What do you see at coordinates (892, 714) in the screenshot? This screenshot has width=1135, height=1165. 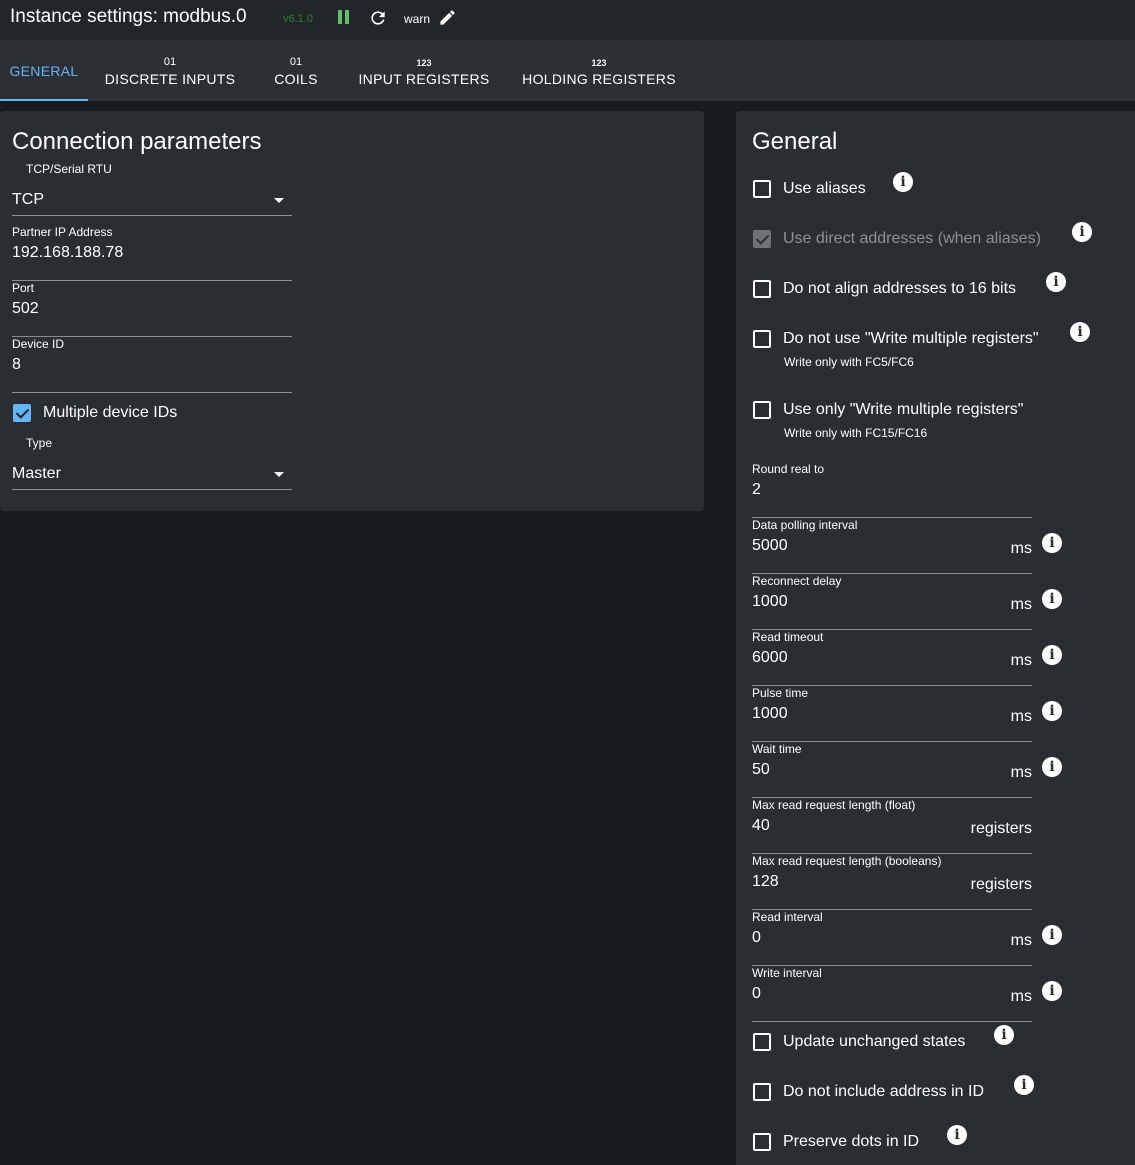 I see `pulse-time-field: Pulse time 1000 ms` at bounding box center [892, 714].